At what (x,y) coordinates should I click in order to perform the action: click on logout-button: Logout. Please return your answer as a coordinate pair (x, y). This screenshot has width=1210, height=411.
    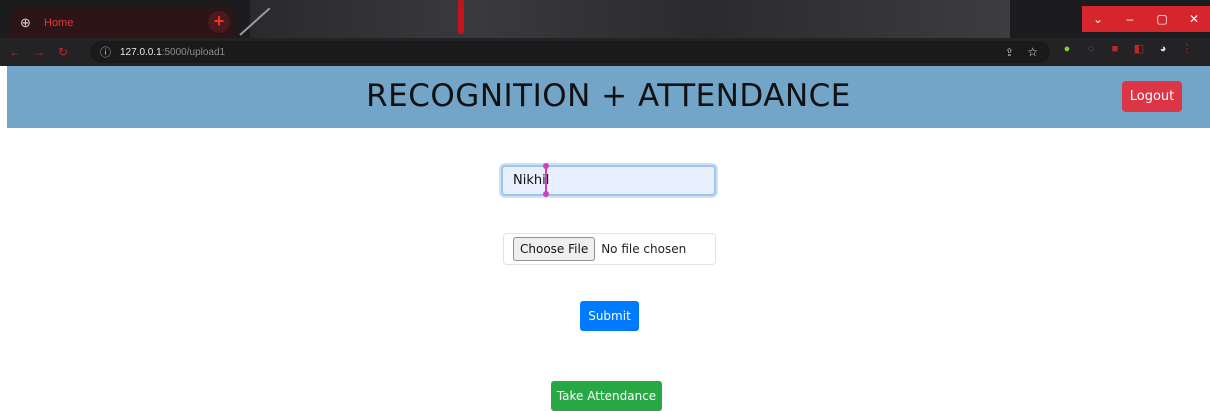
    Looking at the image, I should click on (1152, 96).